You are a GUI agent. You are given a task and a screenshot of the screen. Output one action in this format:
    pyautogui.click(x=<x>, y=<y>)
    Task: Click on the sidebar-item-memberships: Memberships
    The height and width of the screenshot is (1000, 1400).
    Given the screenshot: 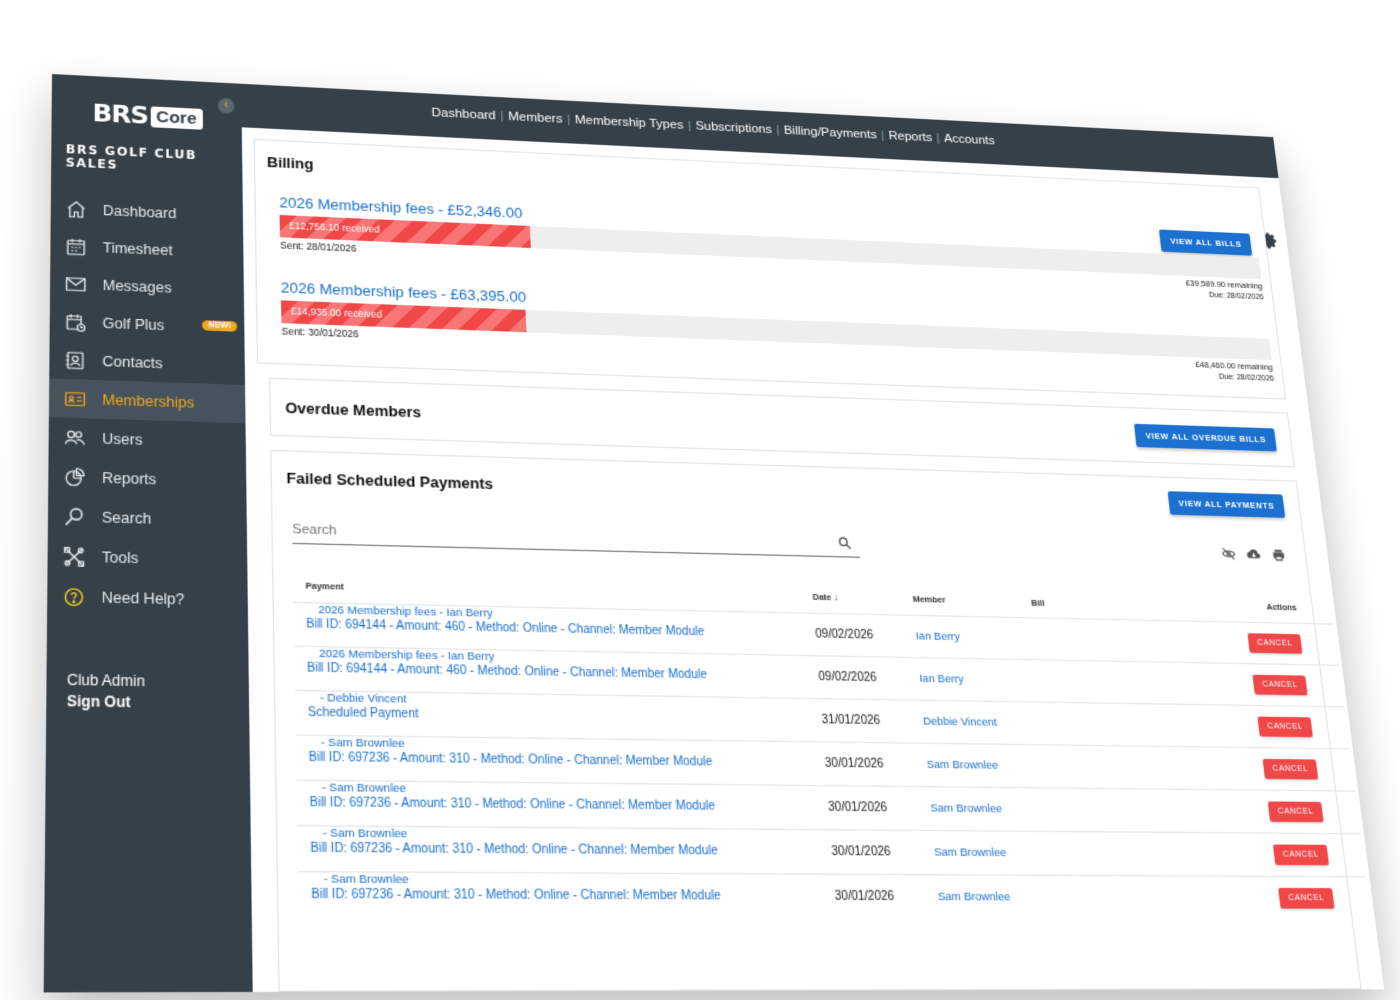 What is the action you would take?
    pyautogui.click(x=147, y=400)
    